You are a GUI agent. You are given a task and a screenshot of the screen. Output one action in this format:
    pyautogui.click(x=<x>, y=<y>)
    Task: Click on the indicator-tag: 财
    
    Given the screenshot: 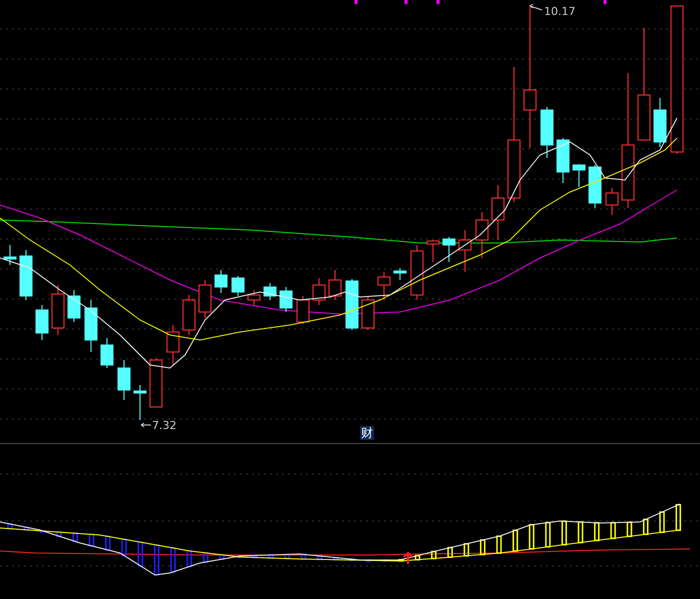 What is the action you would take?
    pyautogui.click(x=367, y=433)
    